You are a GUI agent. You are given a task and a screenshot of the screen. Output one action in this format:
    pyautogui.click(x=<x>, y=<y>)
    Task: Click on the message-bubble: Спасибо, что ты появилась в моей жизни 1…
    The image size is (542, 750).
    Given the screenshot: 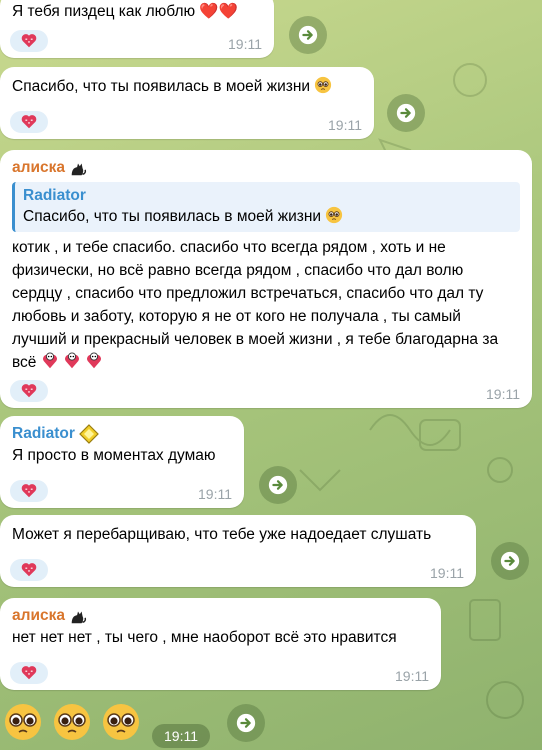 What is the action you would take?
    pyautogui.click(x=187, y=103)
    